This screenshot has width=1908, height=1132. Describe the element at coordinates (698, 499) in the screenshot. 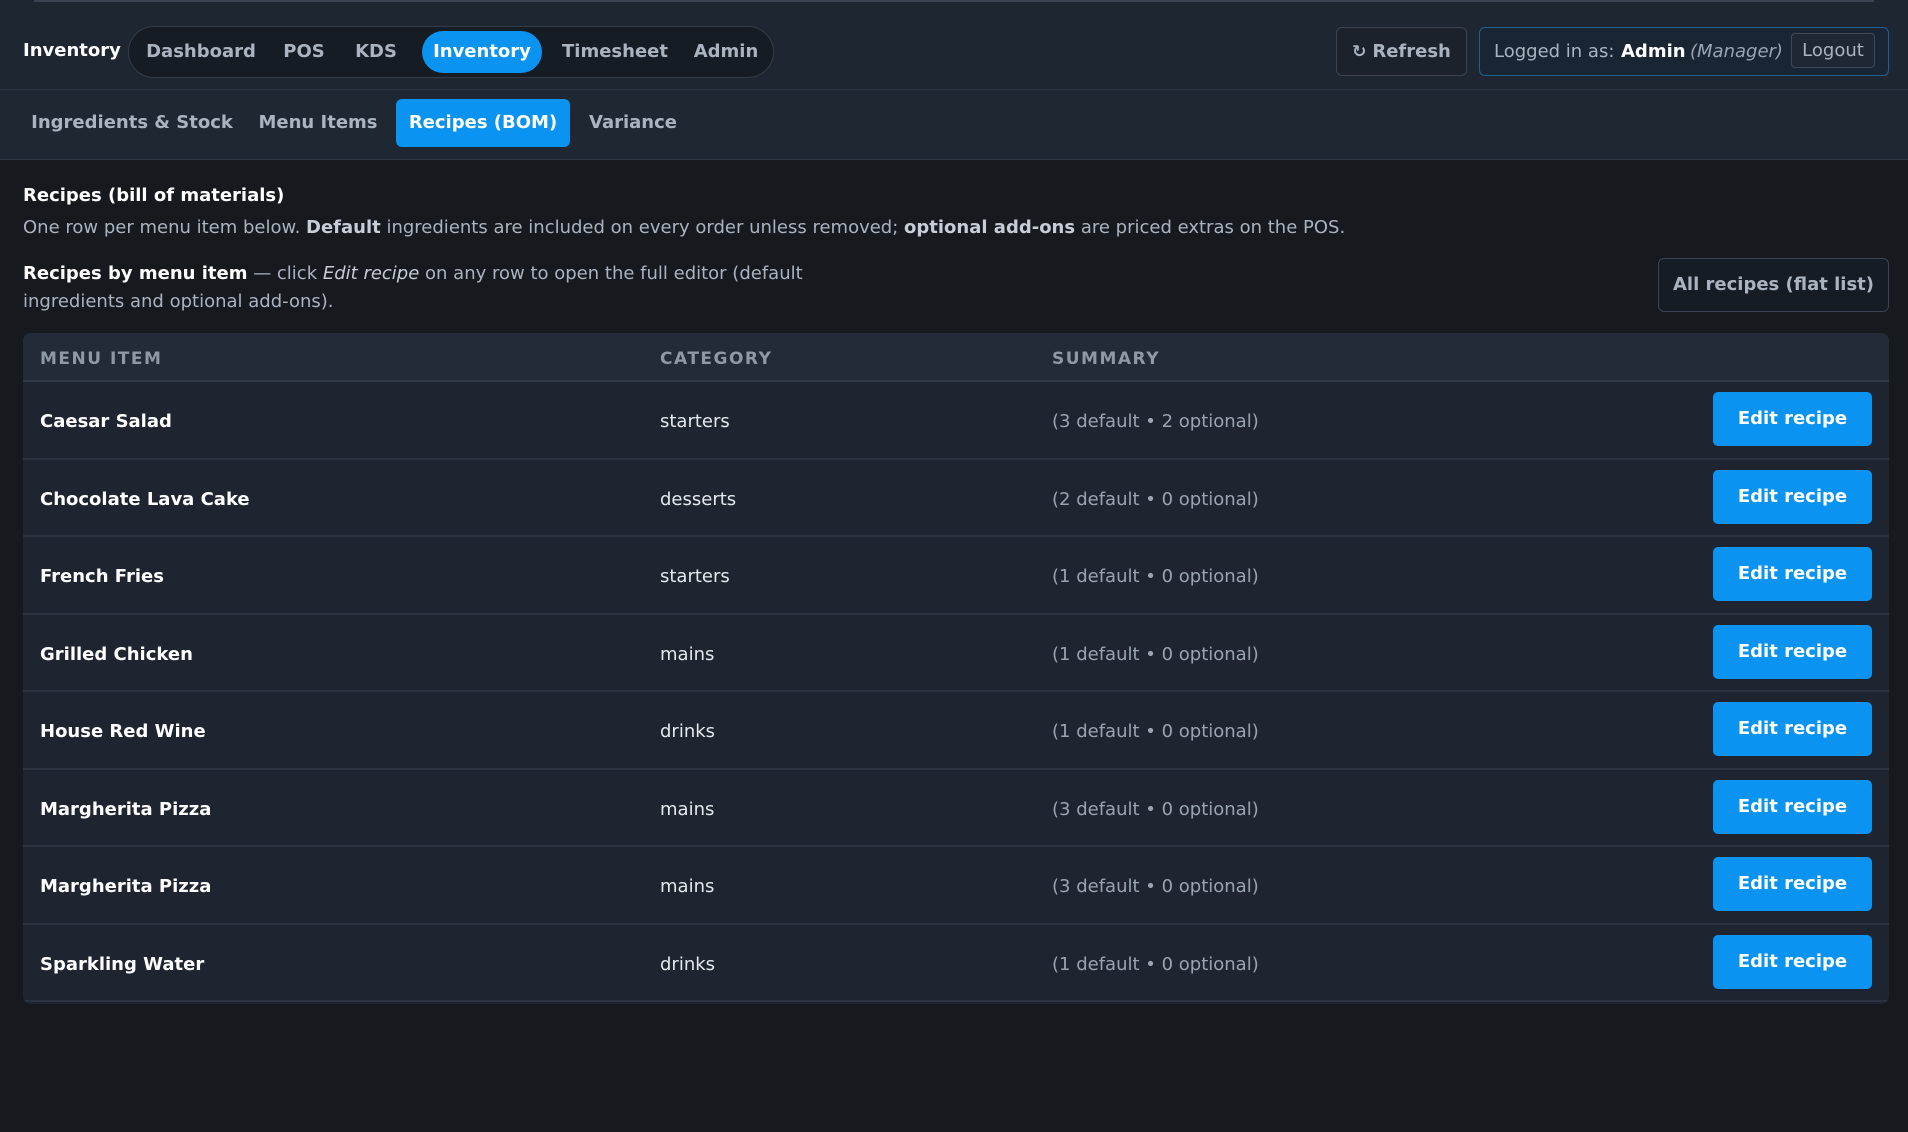

I see `menu-item-category: desserts` at that location.